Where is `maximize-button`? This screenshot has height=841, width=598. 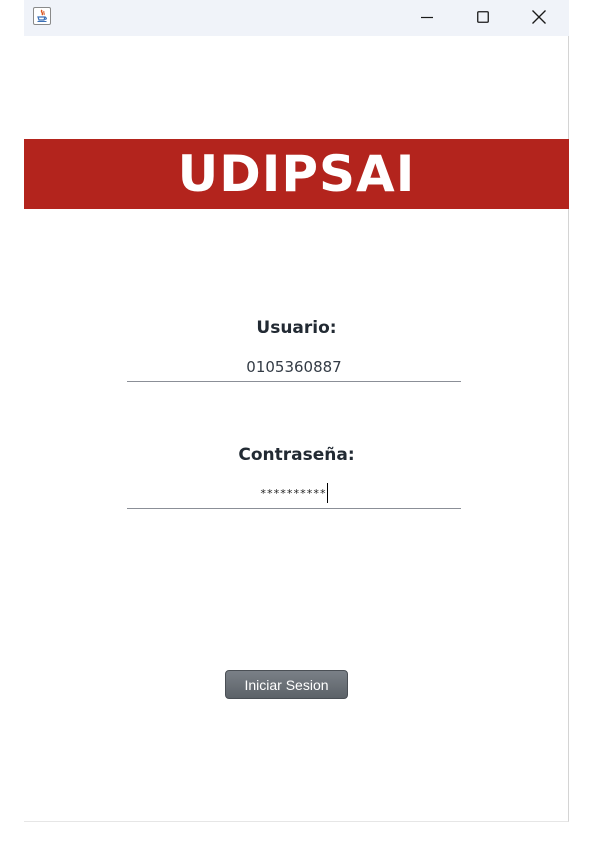 maximize-button is located at coordinates (483, 17).